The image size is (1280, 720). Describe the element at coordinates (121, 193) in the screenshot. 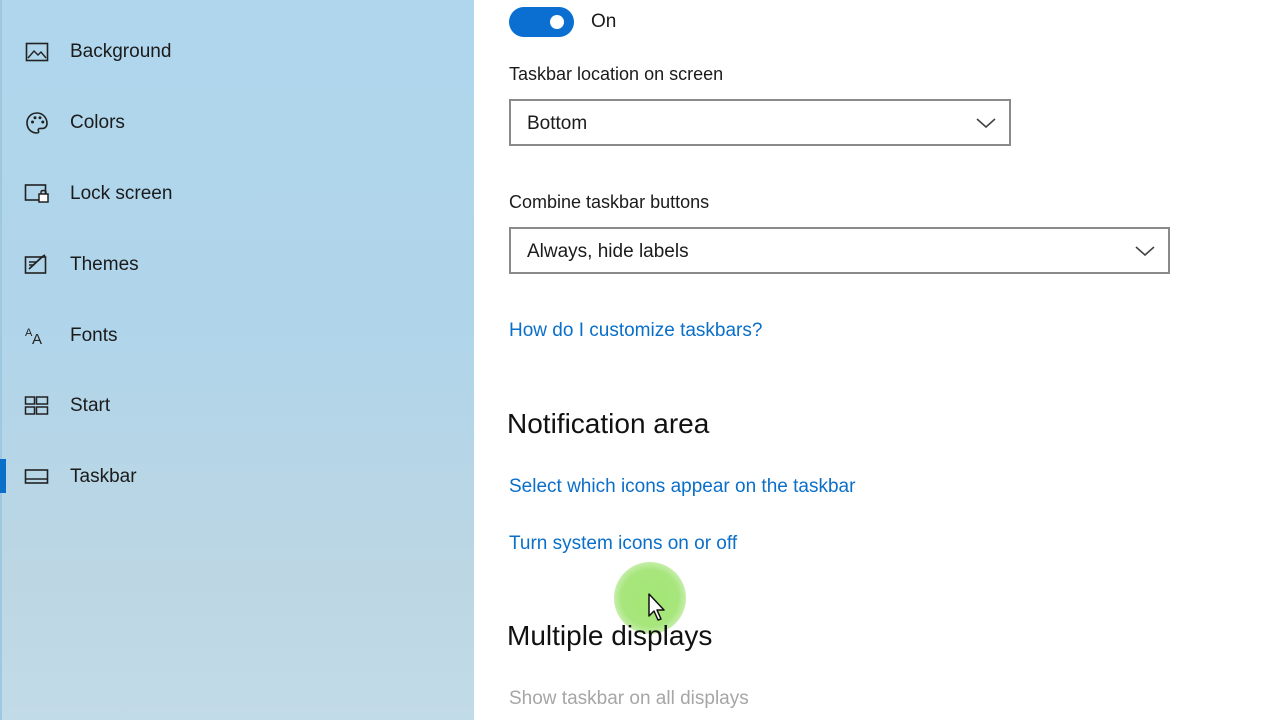

I see `sidebar-item-label: Lock screen` at that location.